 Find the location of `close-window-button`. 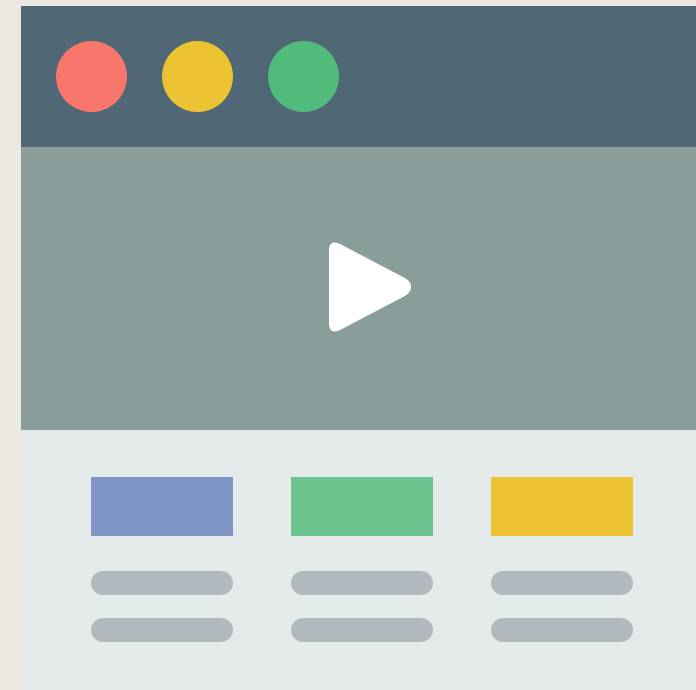

close-window-button is located at coordinates (91, 76).